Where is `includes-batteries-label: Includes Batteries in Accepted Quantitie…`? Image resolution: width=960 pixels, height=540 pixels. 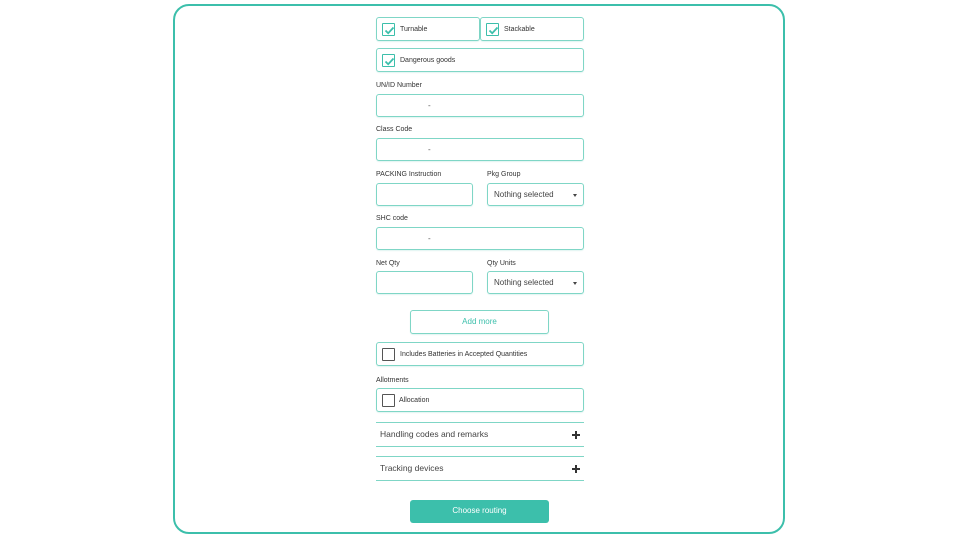
includes-batteries-label: Includes Batteries in Accepted Quantitie… is located at coordinates (464, 354).